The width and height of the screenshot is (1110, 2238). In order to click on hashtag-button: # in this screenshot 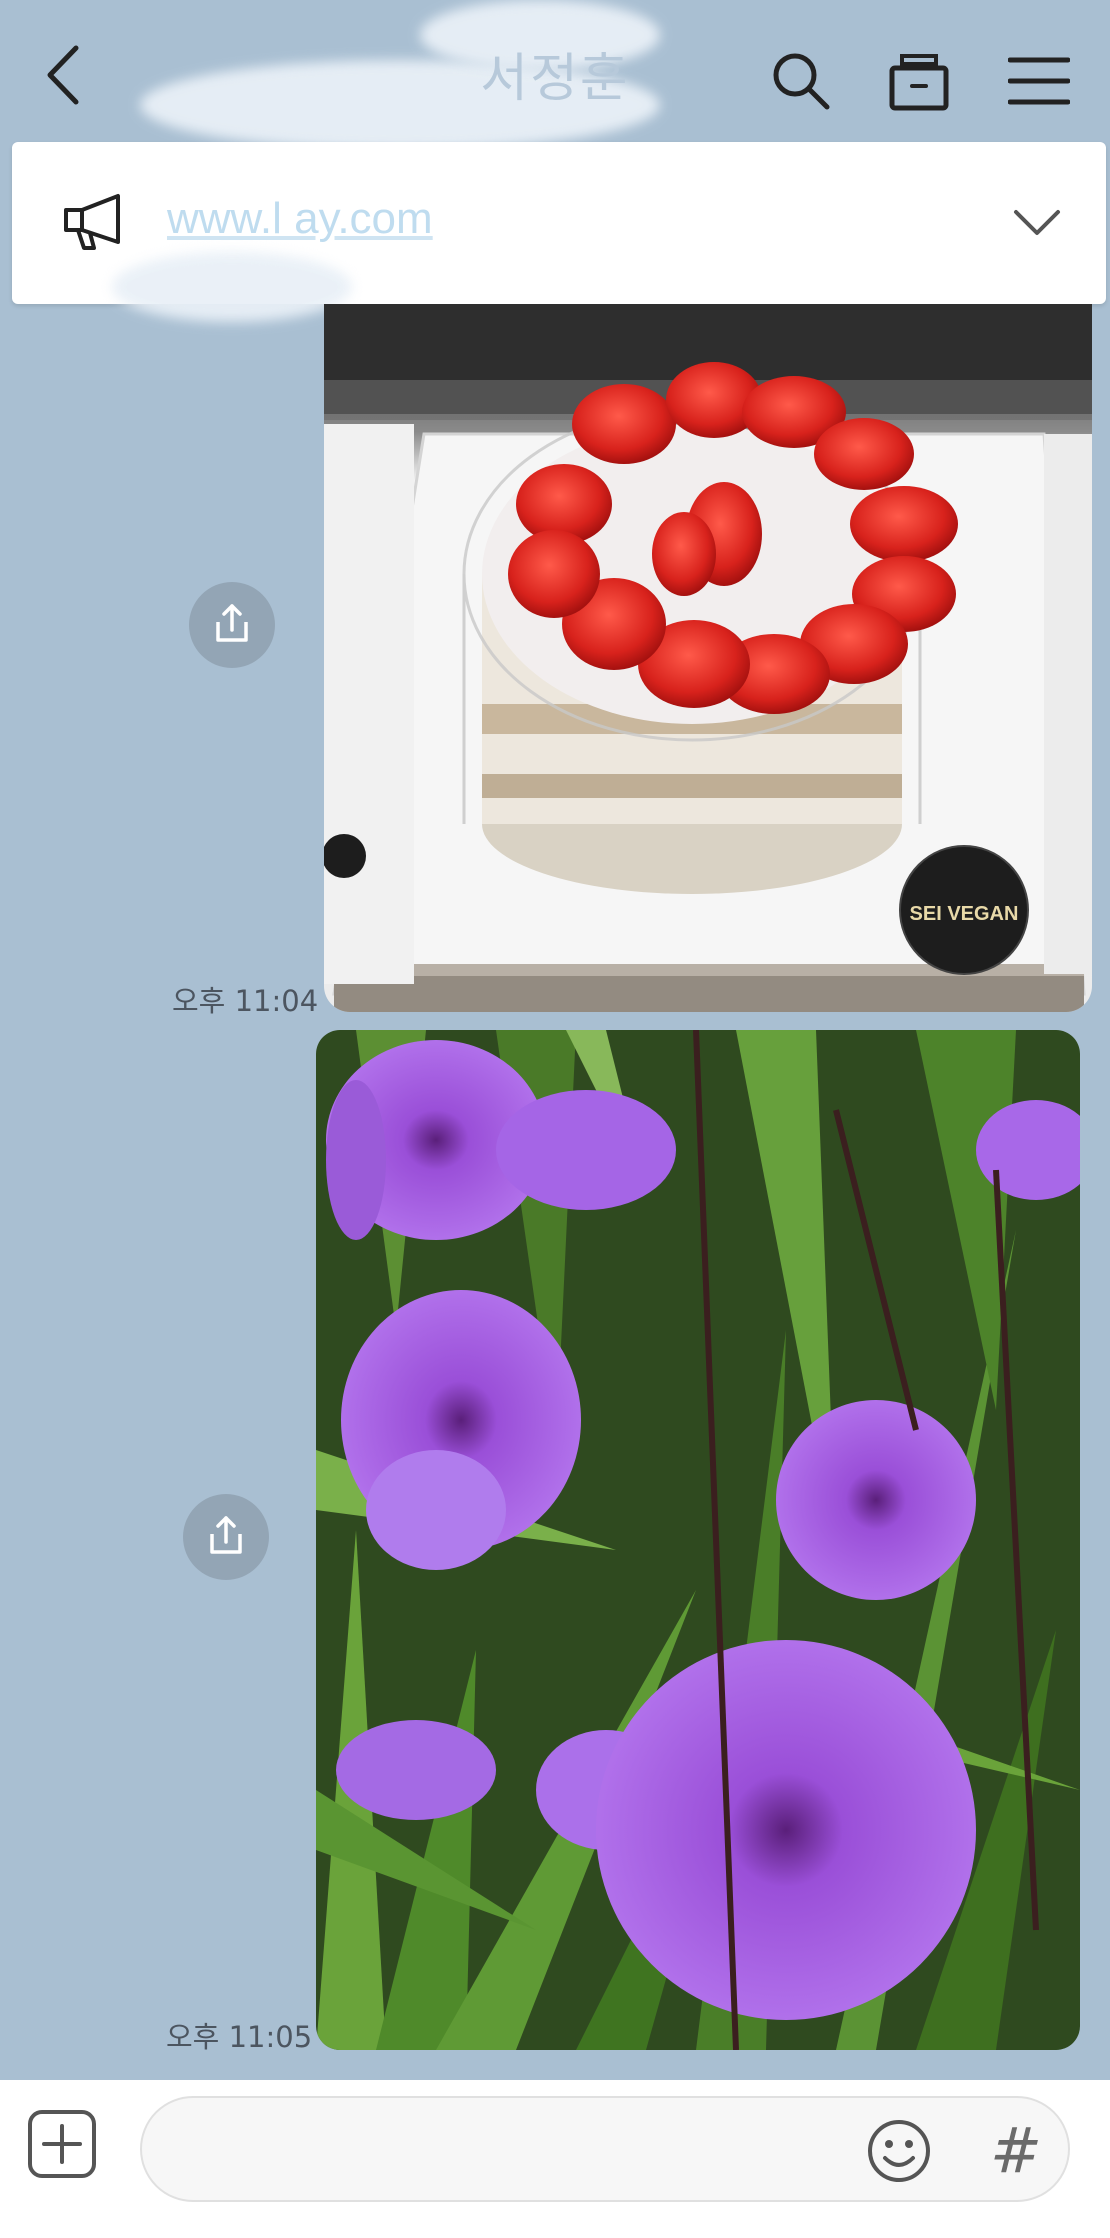, I will do `click(1016, 2150)`.